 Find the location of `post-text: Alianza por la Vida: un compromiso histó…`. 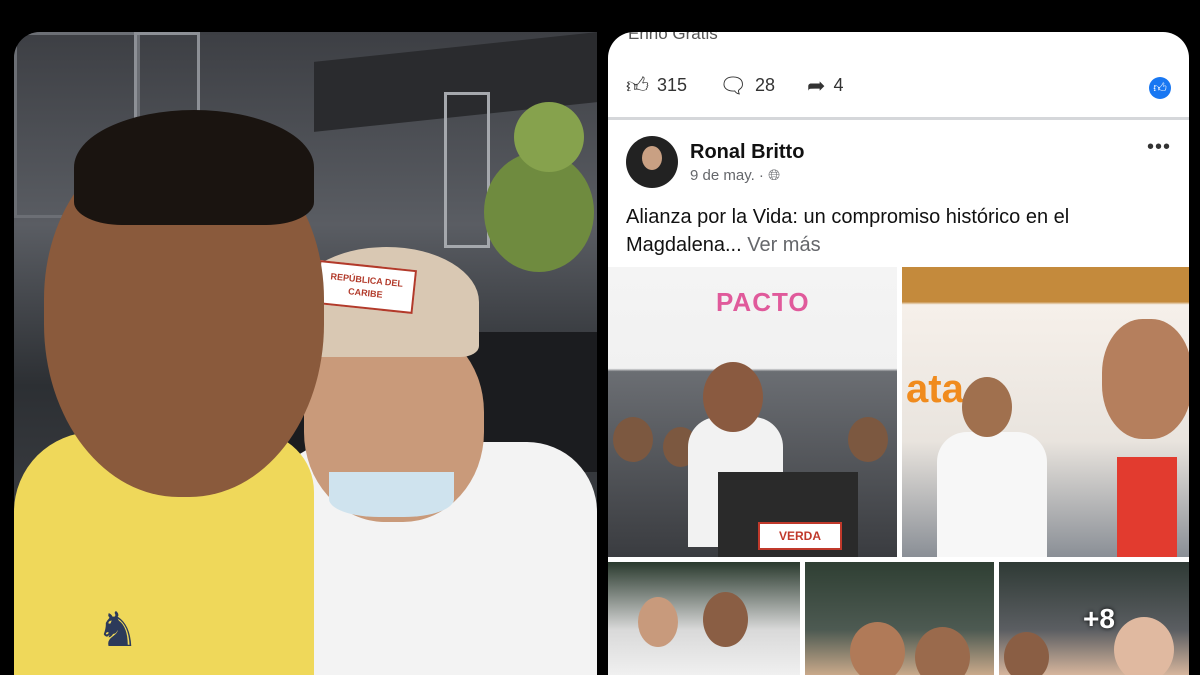

post-text: Alianza por la Vida: un compromiso histó… is located at coordinates (848, 231).